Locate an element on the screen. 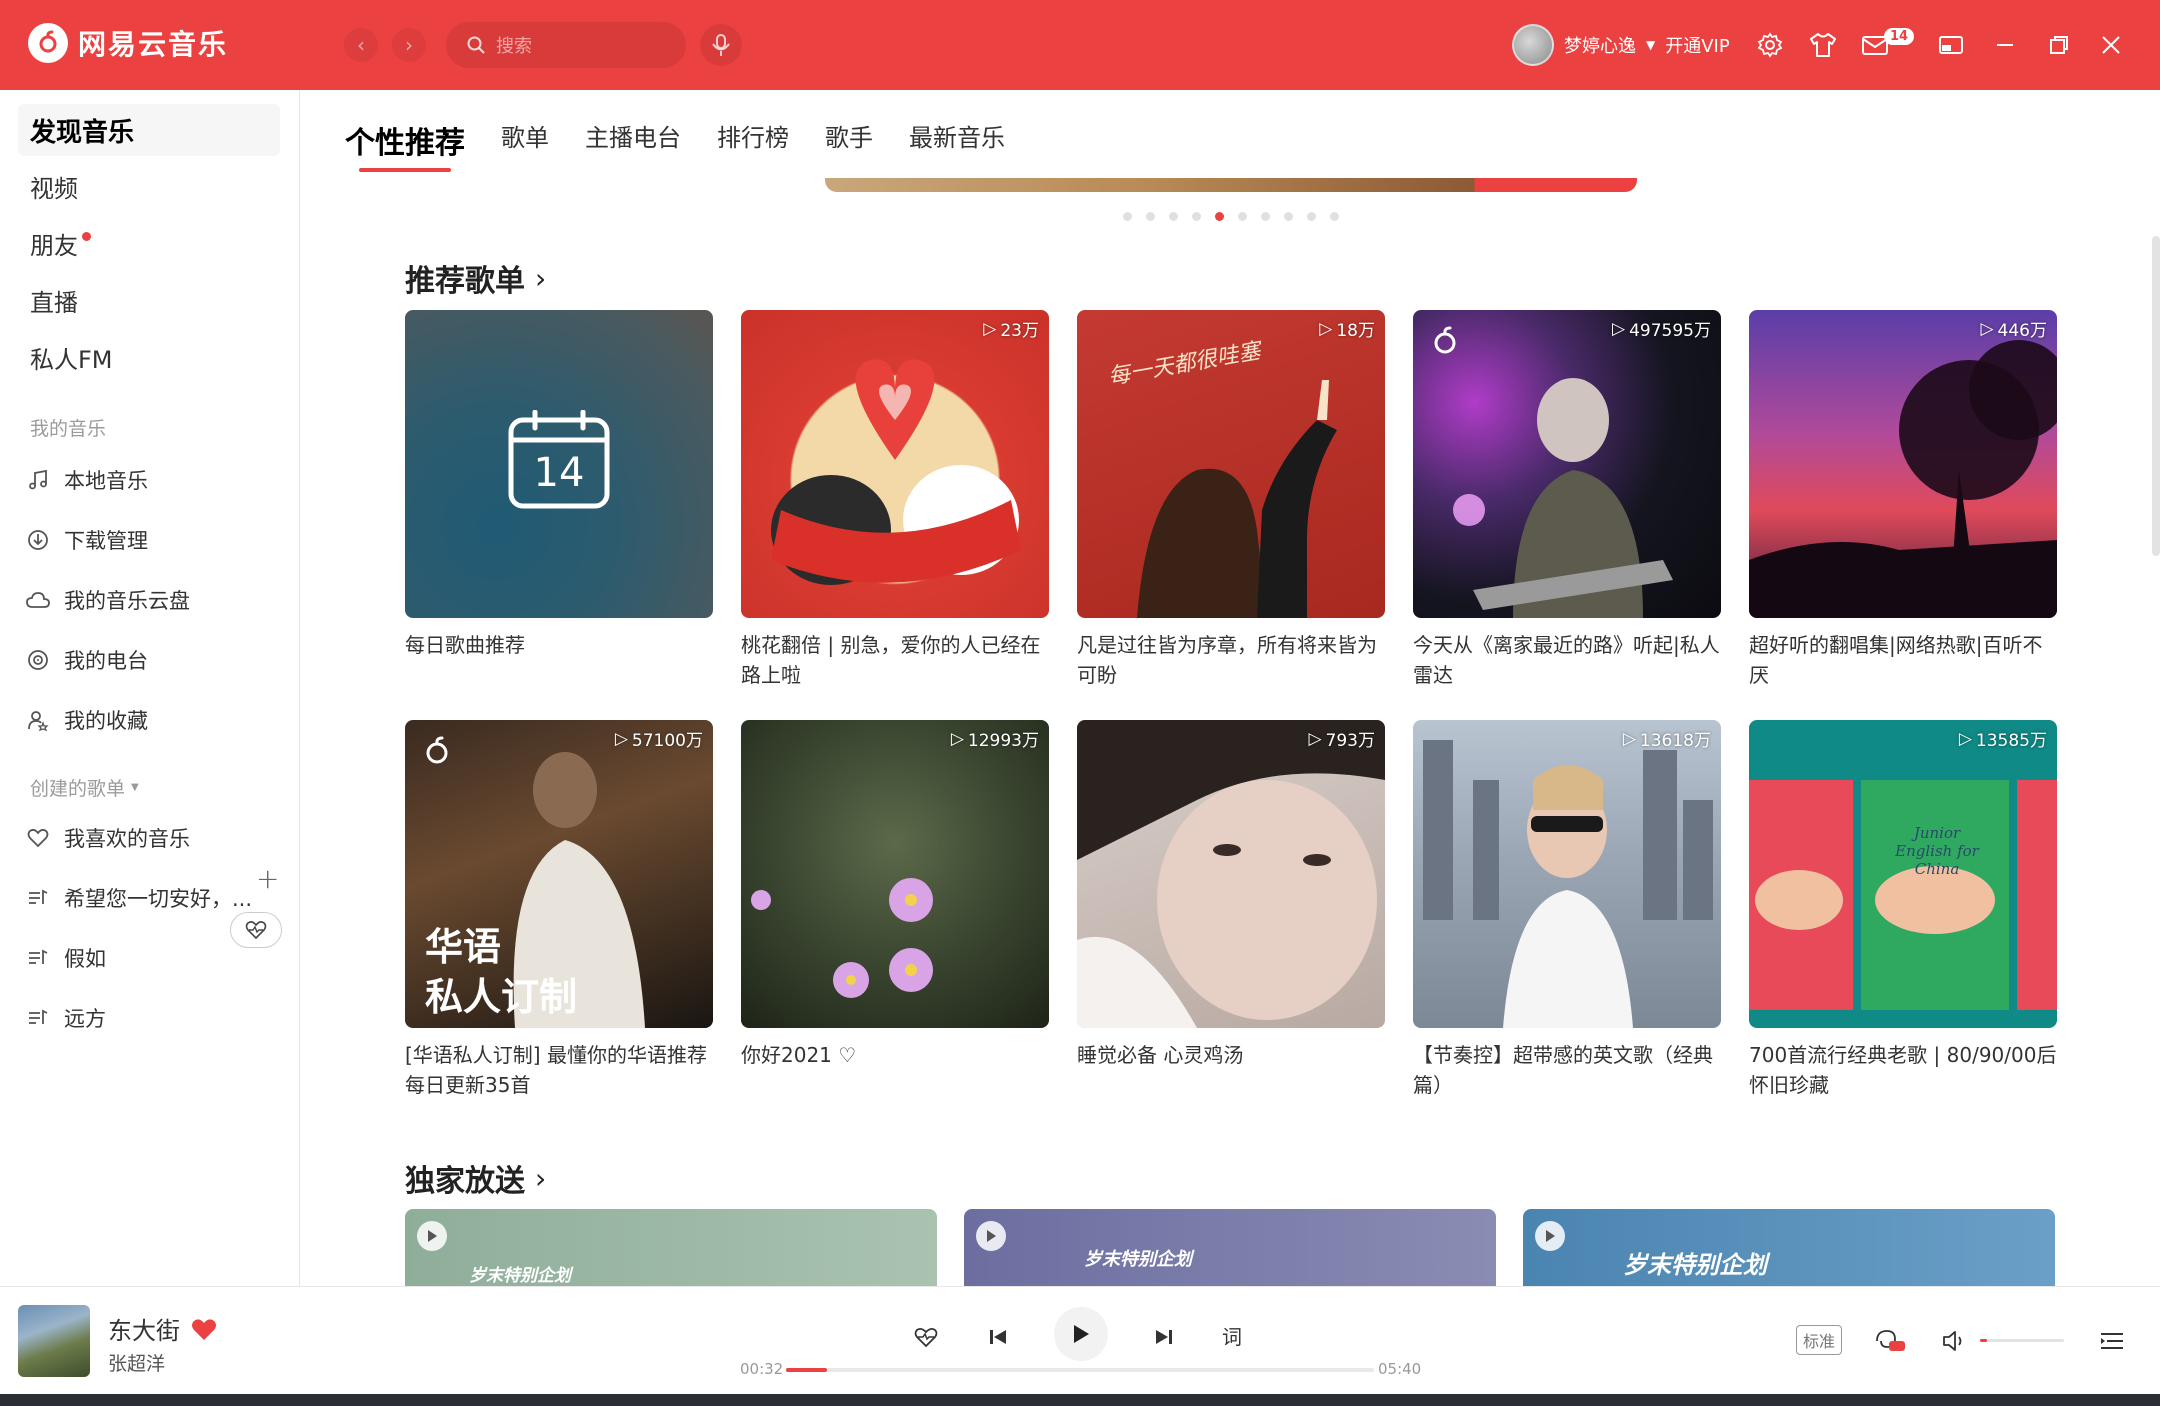 The width and height of the screenshot is (2160, 1406). minimize-button is located at coordinates (2005, 45).